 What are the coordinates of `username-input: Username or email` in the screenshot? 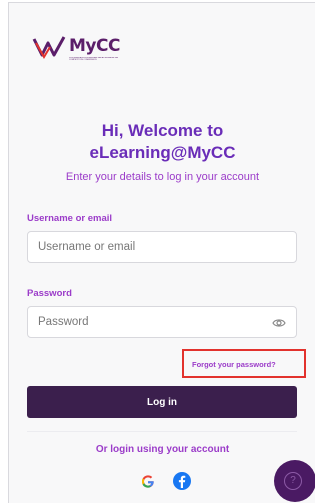 It's located at (162, 247).